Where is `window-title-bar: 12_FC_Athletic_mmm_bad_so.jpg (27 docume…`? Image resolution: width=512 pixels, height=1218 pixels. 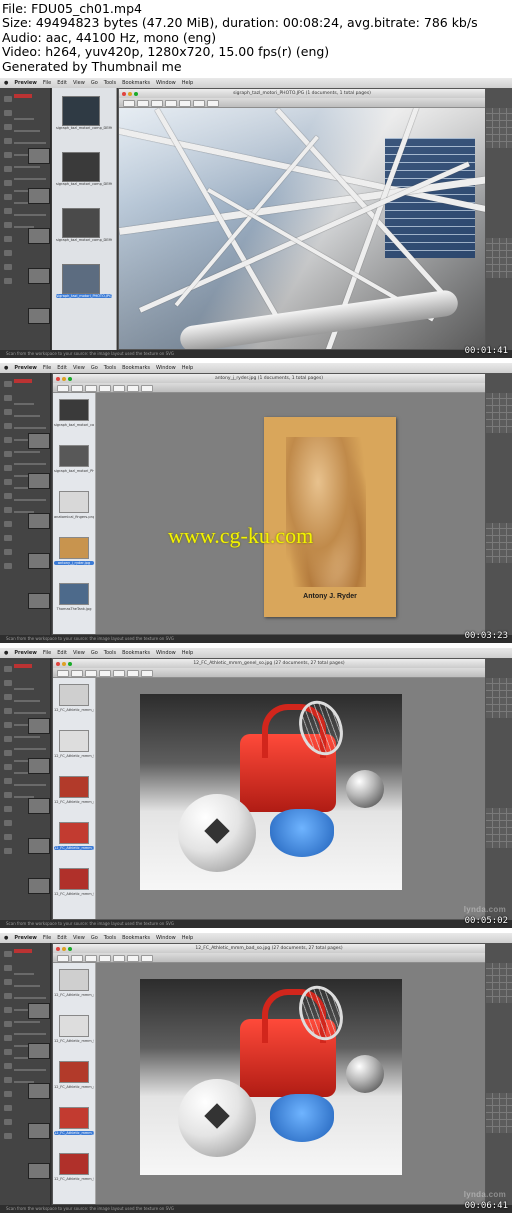 window-title-bar: 12_FC_Athletic_mmm_bad_so.jpg (27 docume… is located at coordinates (269, 948).